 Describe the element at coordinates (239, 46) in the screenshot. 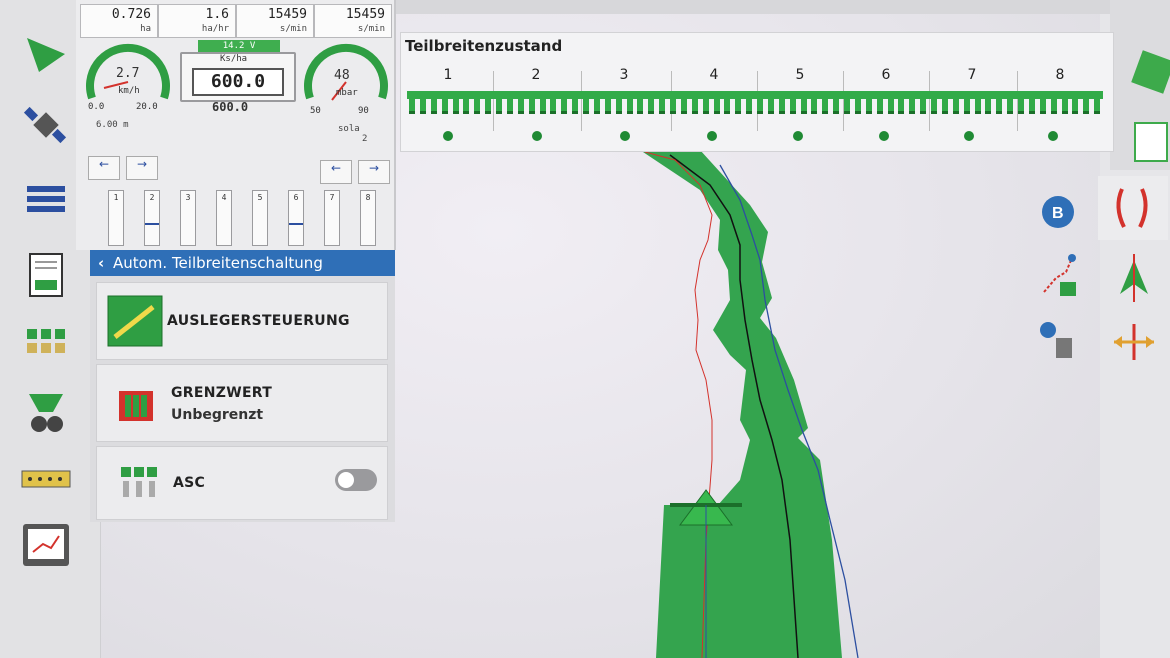

I see `voltage-badge: 14.2 V` at that location.